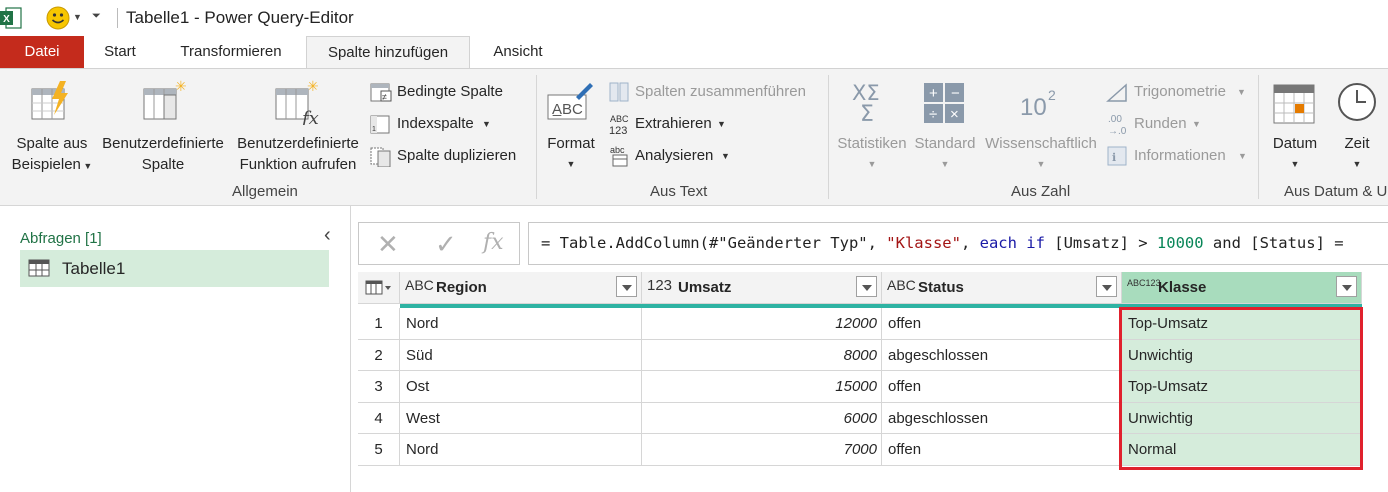 The image size is (1388, 492). Describe the element at coordinates (1115, 119) in the screenshot. I see `svg-text: .00` at that location.